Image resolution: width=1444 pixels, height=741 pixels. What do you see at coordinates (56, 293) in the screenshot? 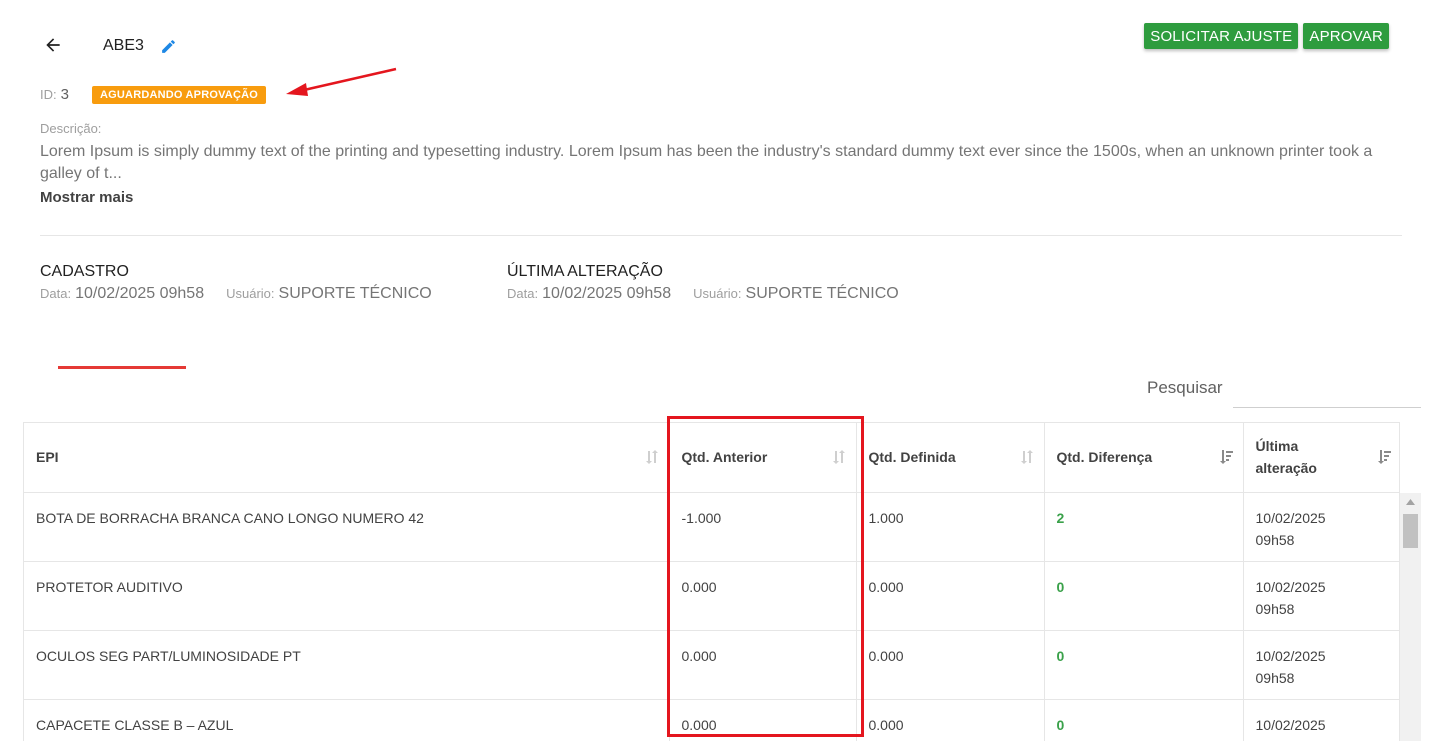
I see `created-date-label: Data:` at bounding box center [56, 293].